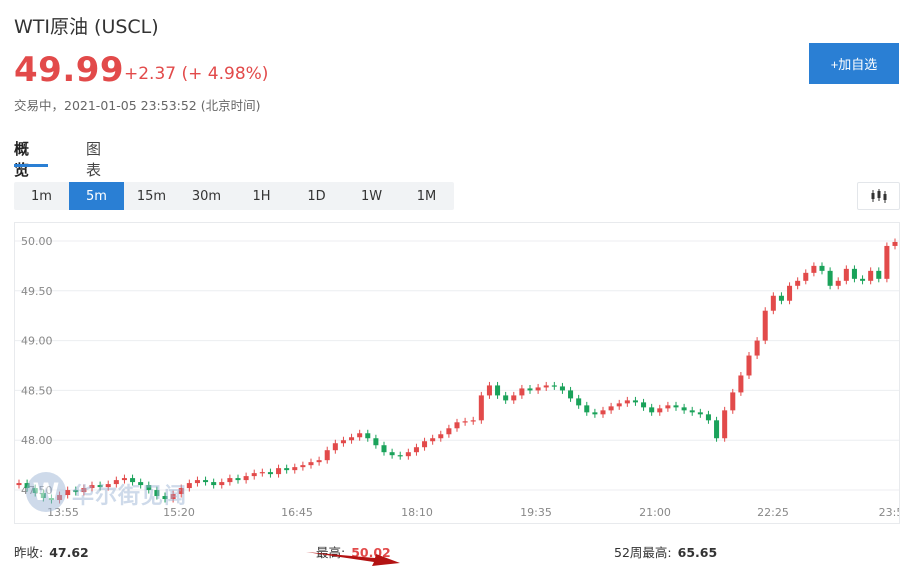  Describe the element at coordinates (93, 159) in the screenshot. I see `tab-chart: 图表` at that location.